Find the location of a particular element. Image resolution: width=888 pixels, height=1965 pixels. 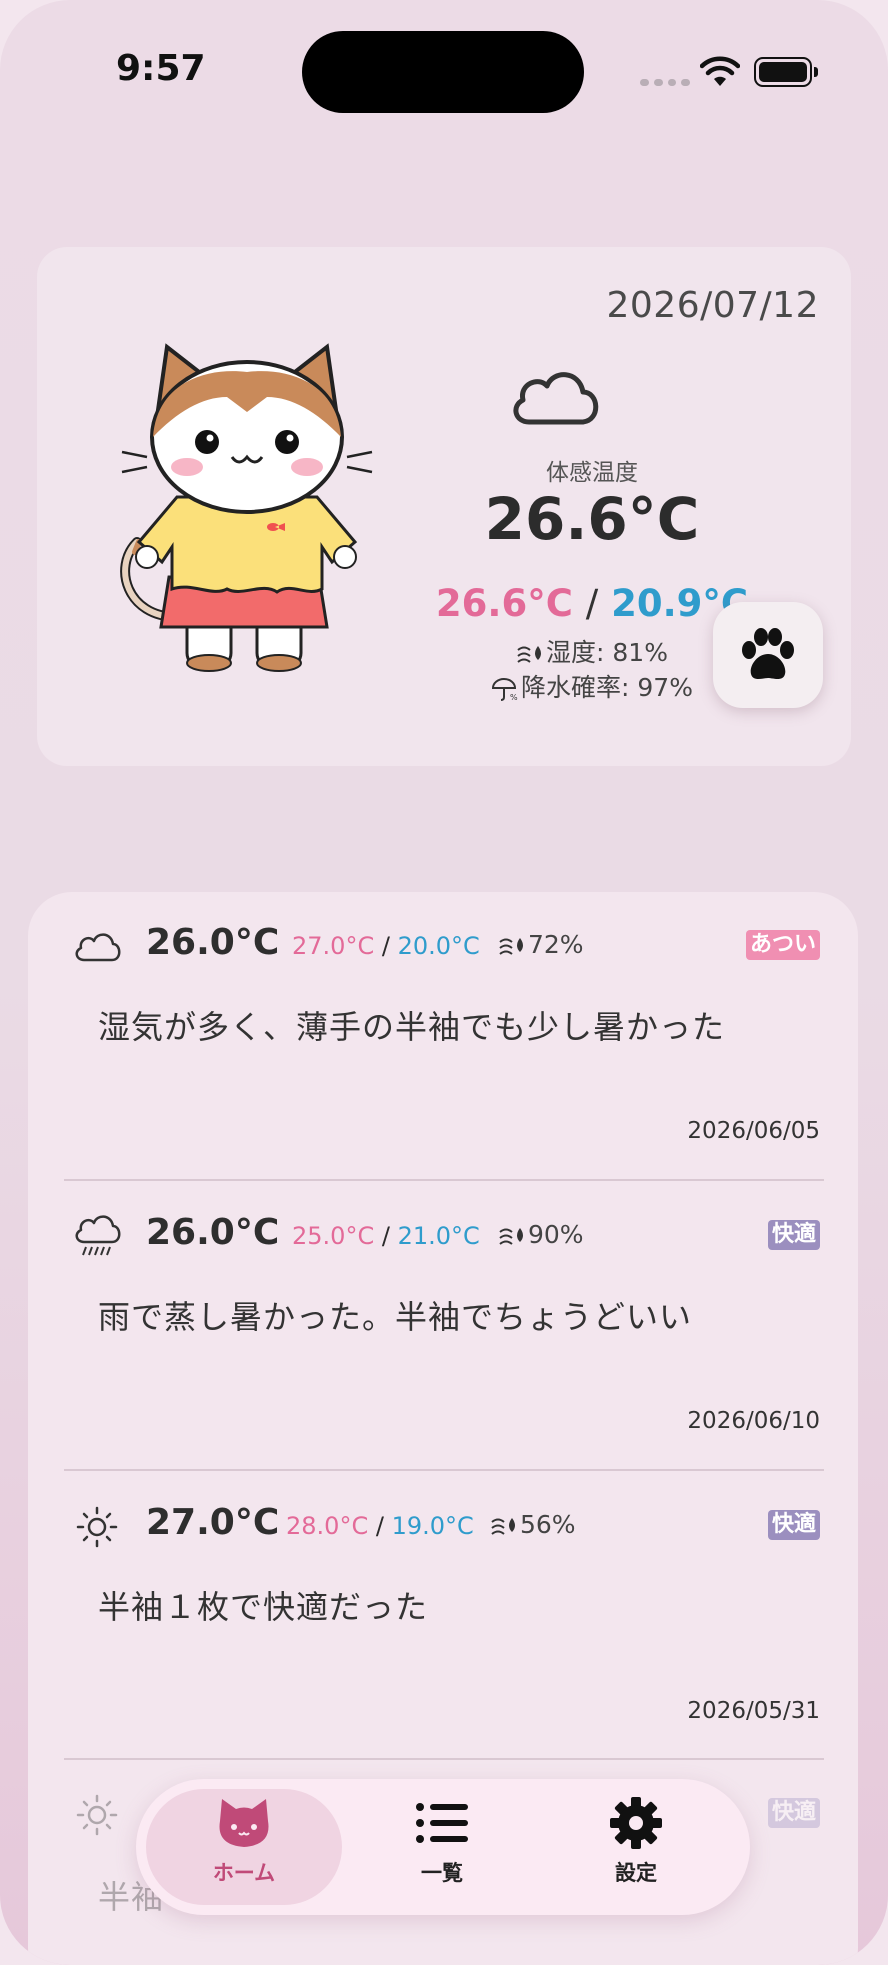

rain-cloud-icon is located at coordinates (98, 1235).